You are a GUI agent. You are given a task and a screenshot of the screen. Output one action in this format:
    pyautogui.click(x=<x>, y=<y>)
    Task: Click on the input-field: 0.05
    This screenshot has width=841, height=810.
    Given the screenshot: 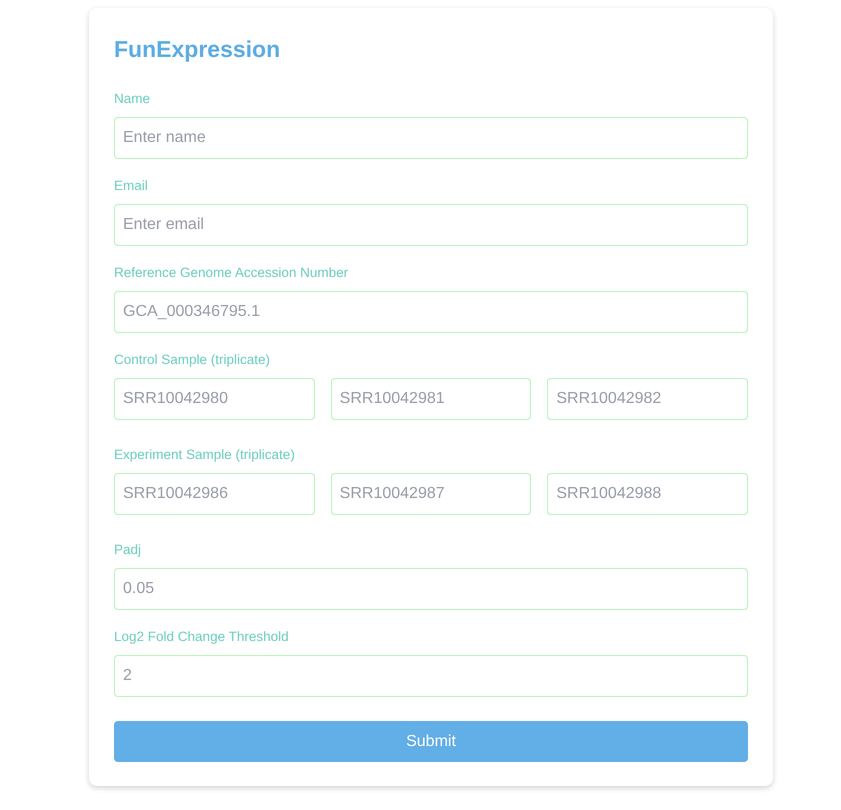 What is the action you would take?
    pyautogui.click(x=431, y=589)
    